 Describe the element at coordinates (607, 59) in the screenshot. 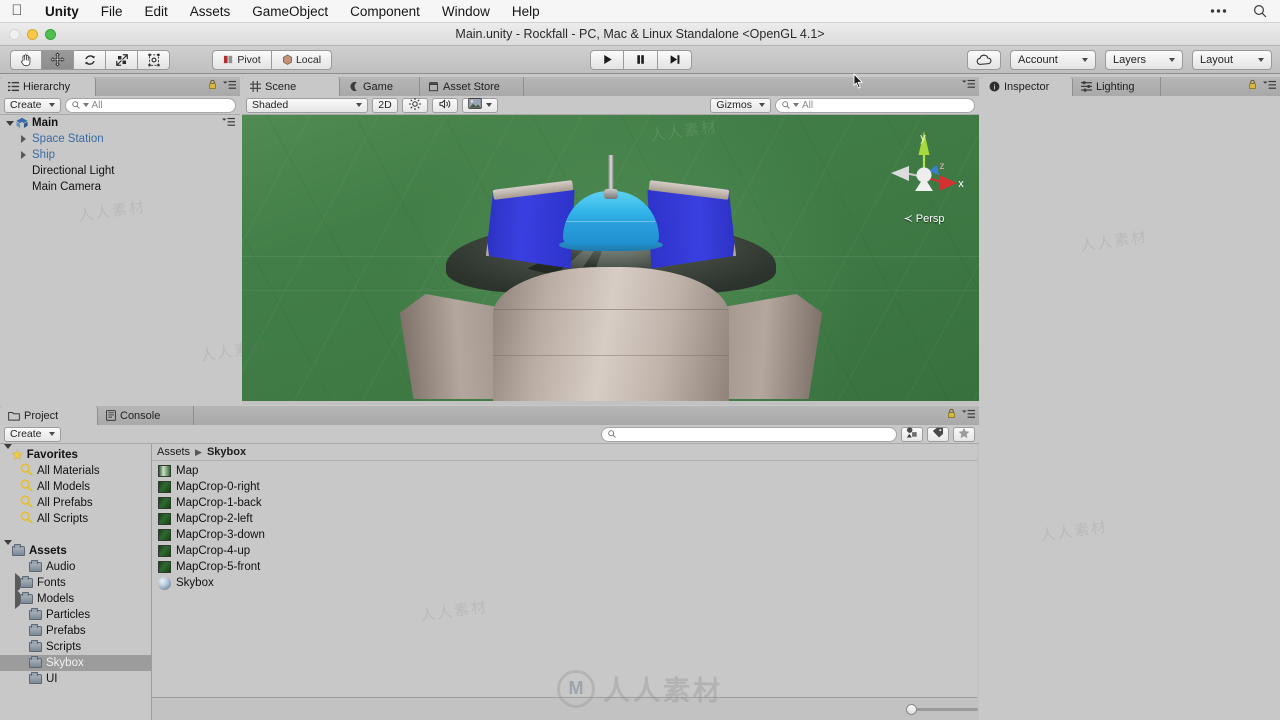

I see `play-button` at that location.